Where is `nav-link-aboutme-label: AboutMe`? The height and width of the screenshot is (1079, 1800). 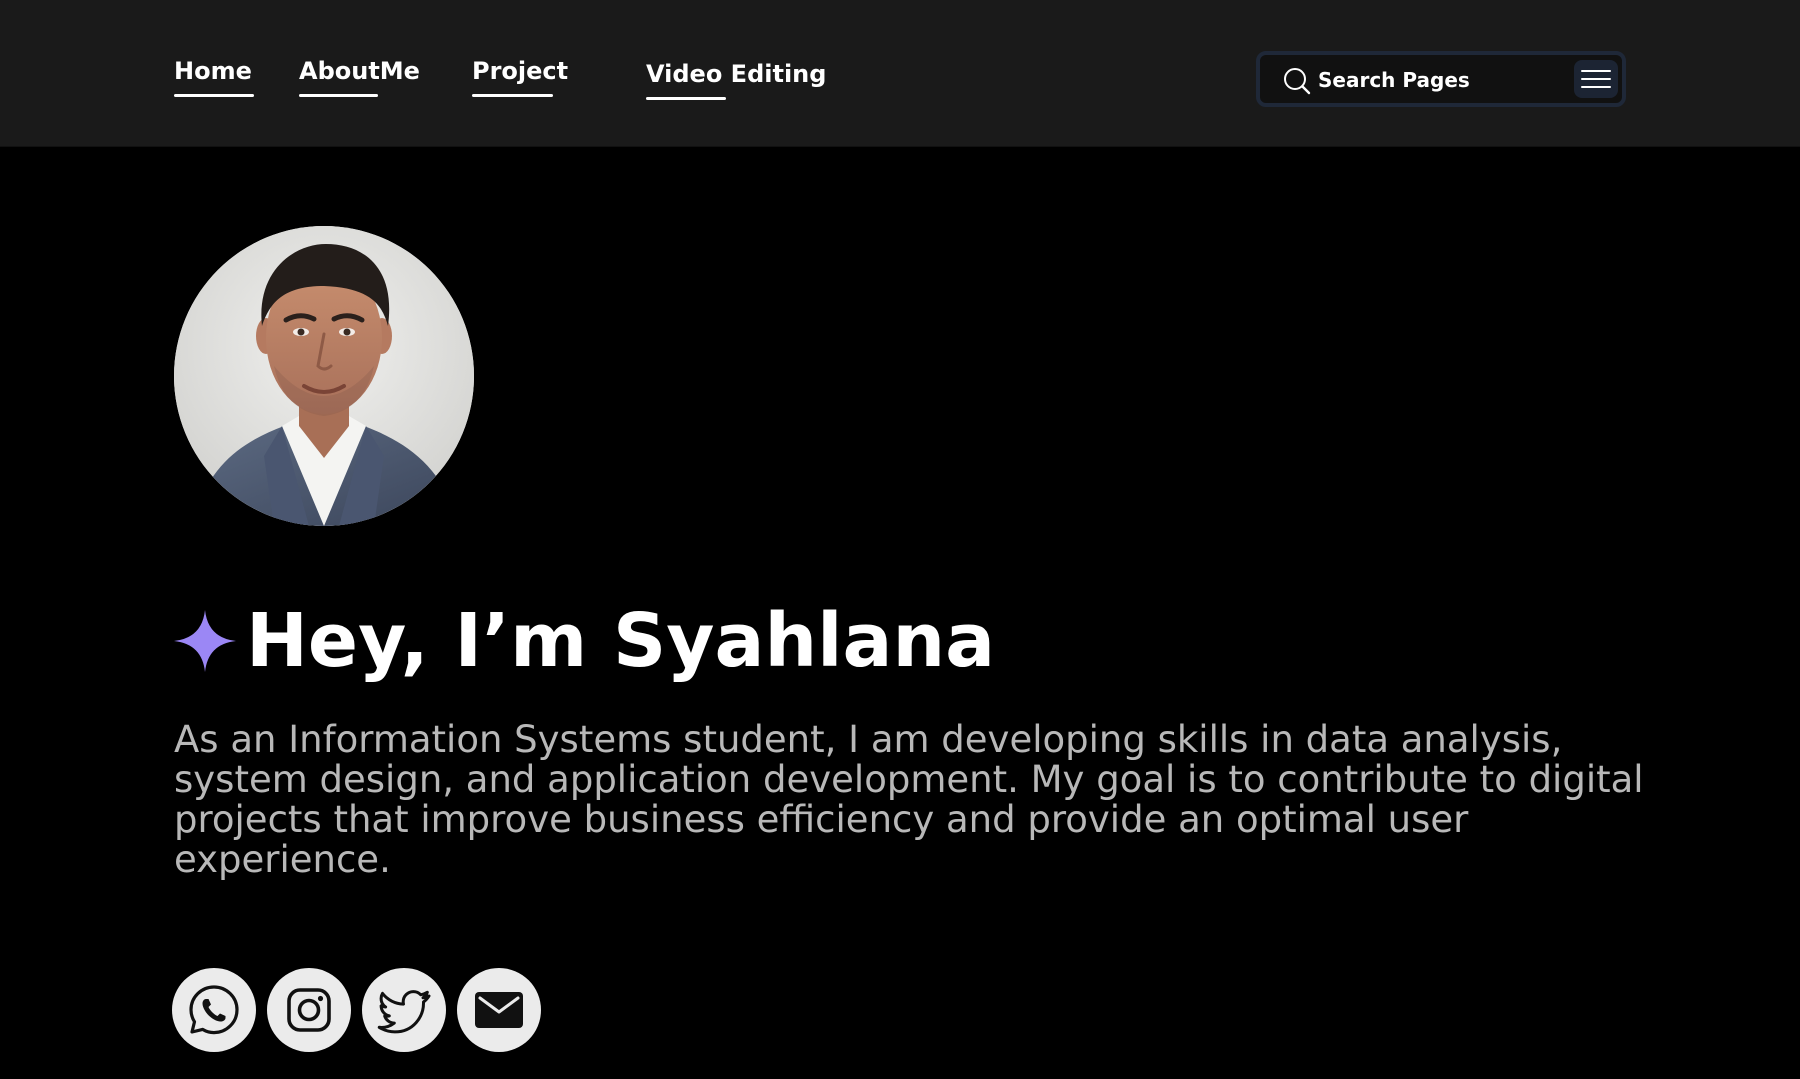 nav-link-aboutme-label: AboutMe is located at coordinates (359, 71).